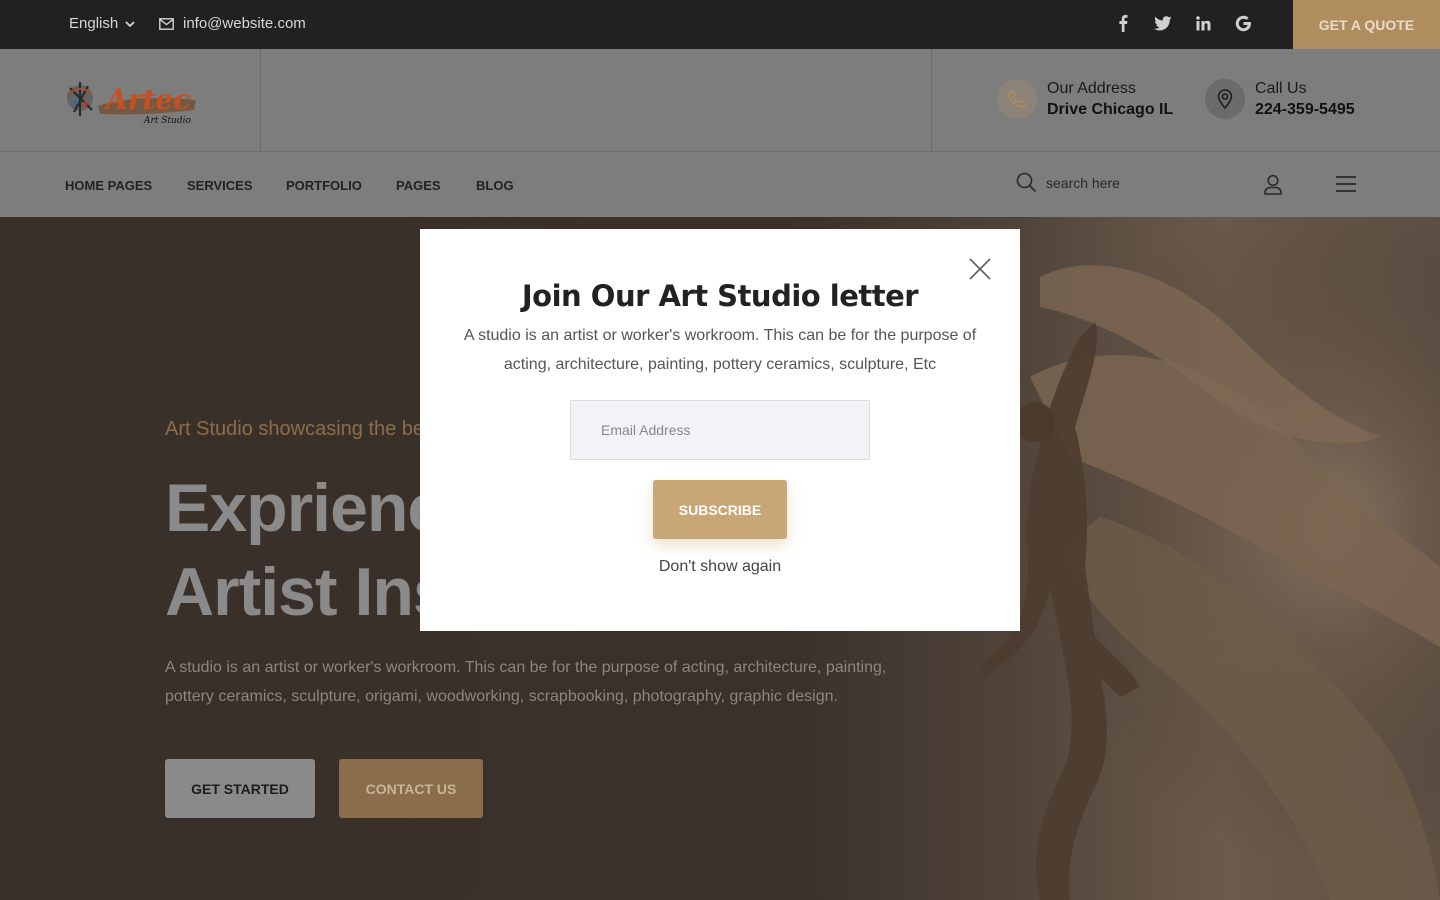  What do you see at coordinates (220, 185) in the screenshot?
I see `nav-item-services: SERVICES` at bounding box center [220, 185].